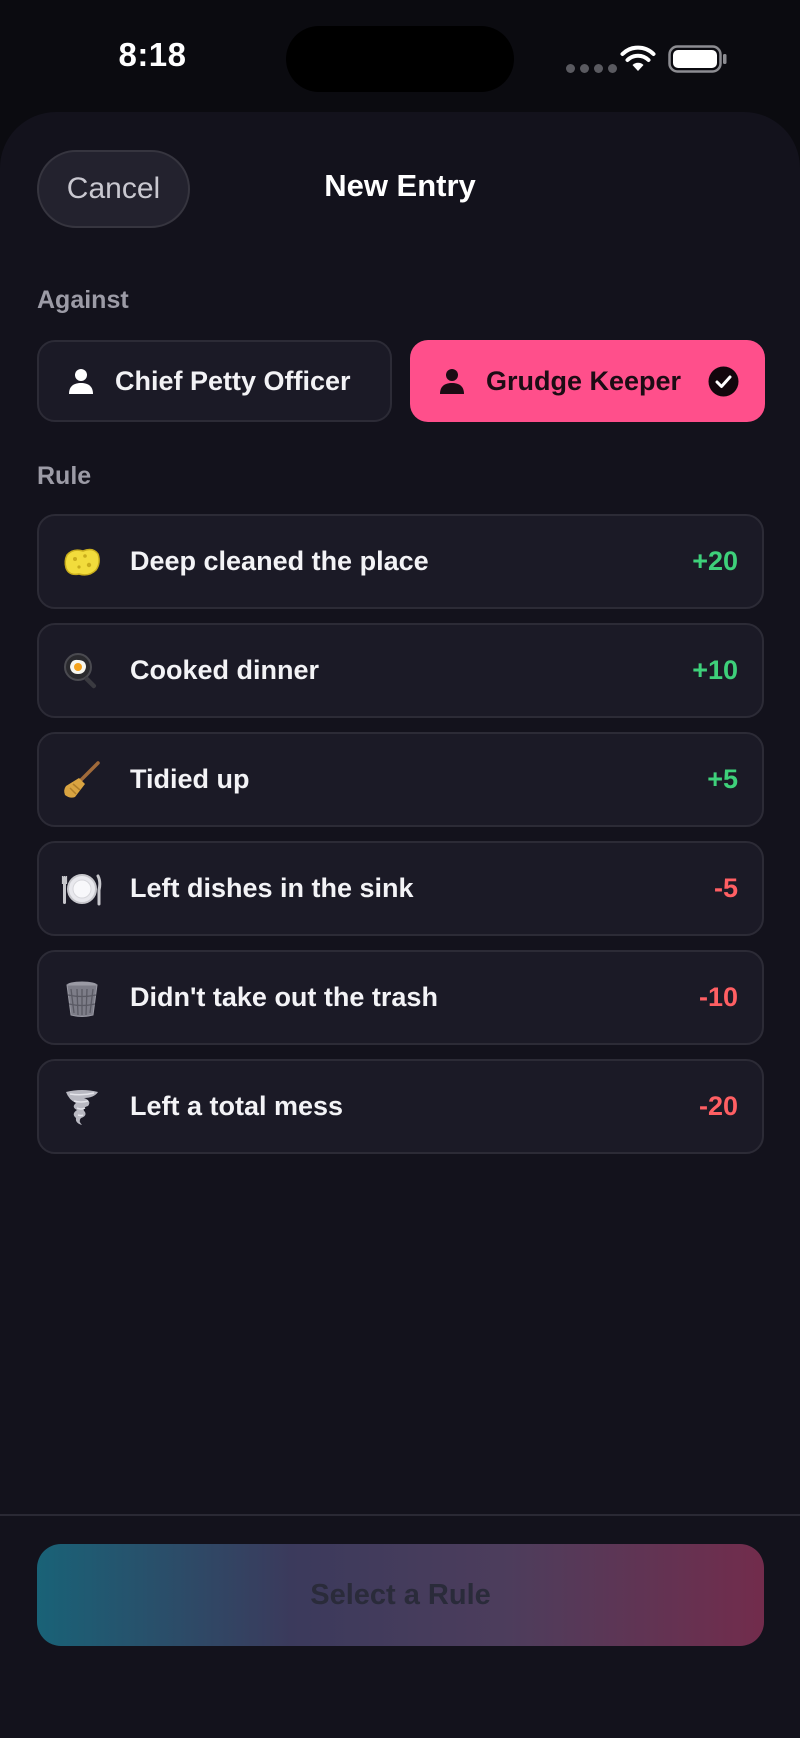  I want to click on rule-row-deep-cleaned: Deep cleaned the place +20, so click(400, 561).